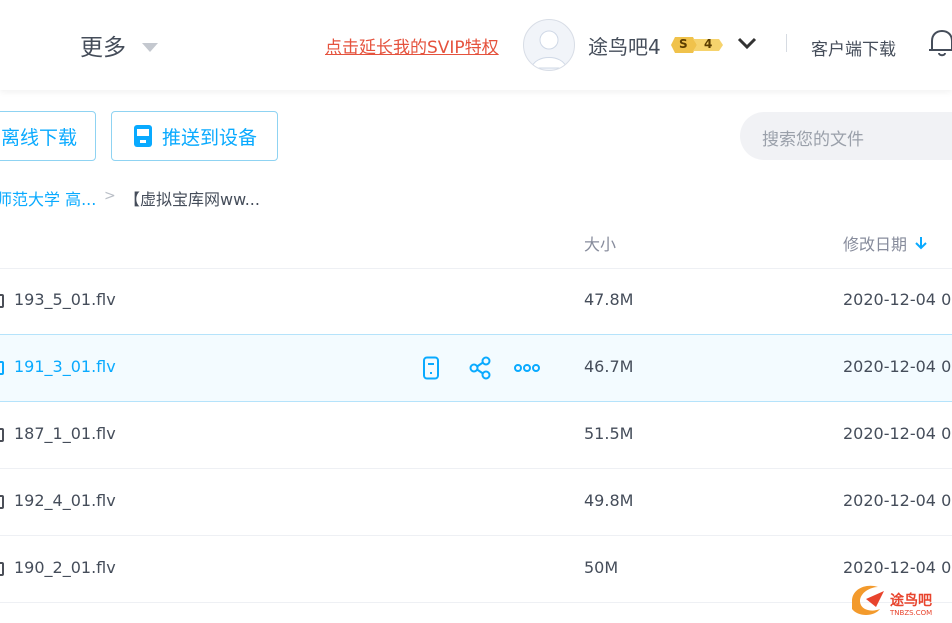  What do you see at coordinates (683, 44) in the screenshot?
I see `badge-s: S` at bounding box center [683, 44].